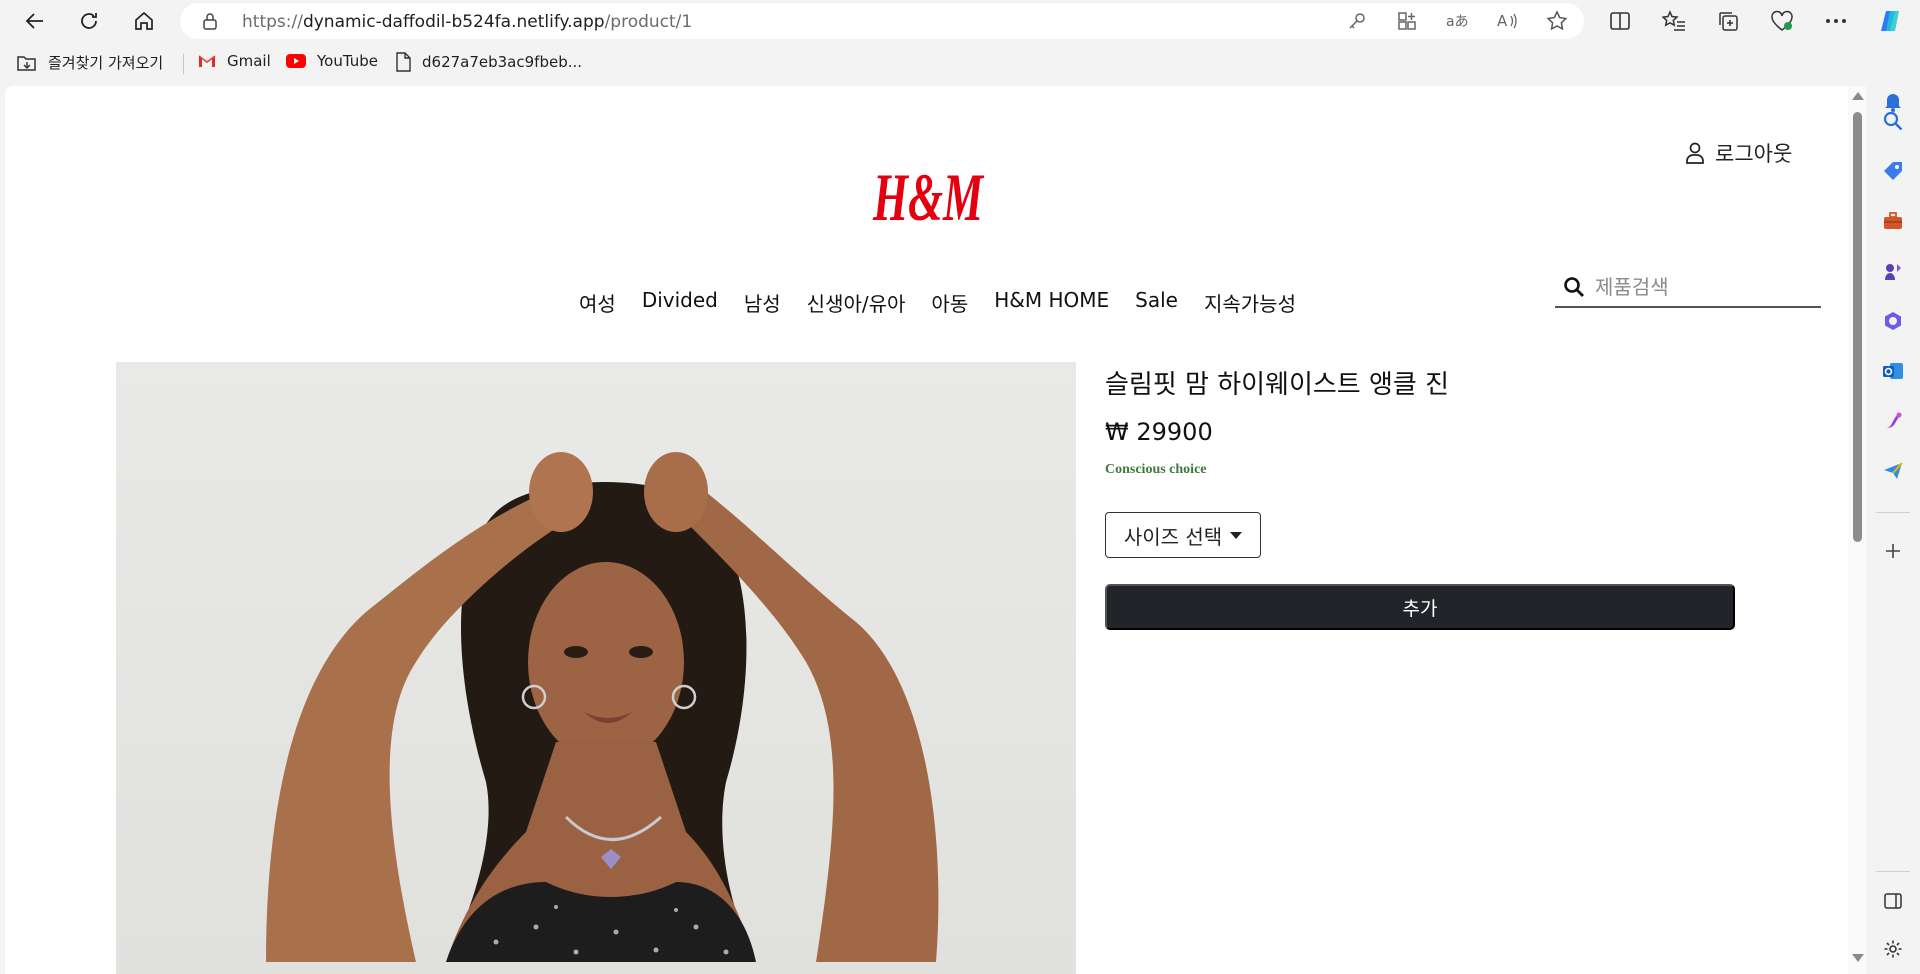 The height and width of the screenshot is (974, 1920). I want to click on bookmark-divider, so click(183, 64).